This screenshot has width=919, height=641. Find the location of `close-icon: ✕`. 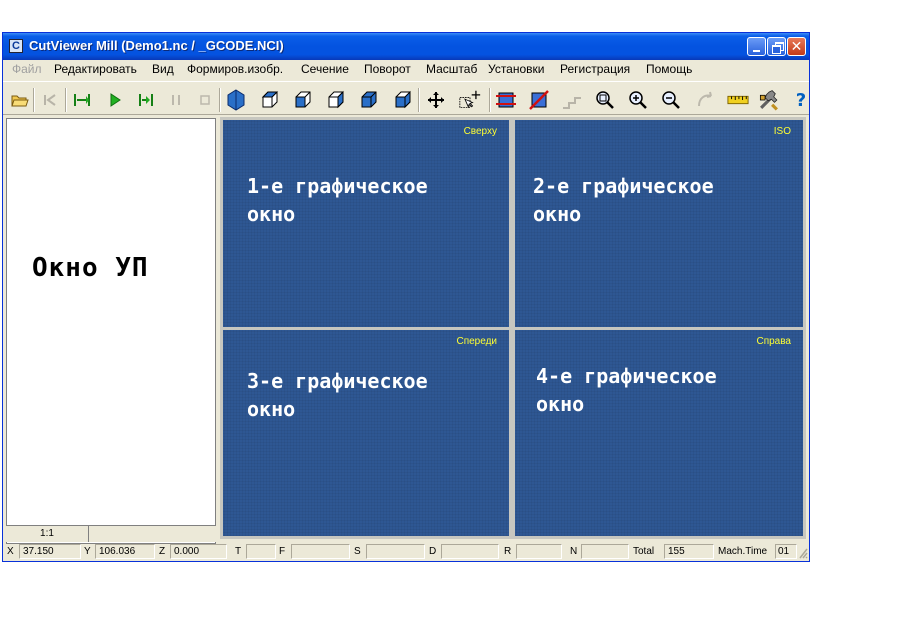

close-icon: ✕ is located at coordinates (796, 46).